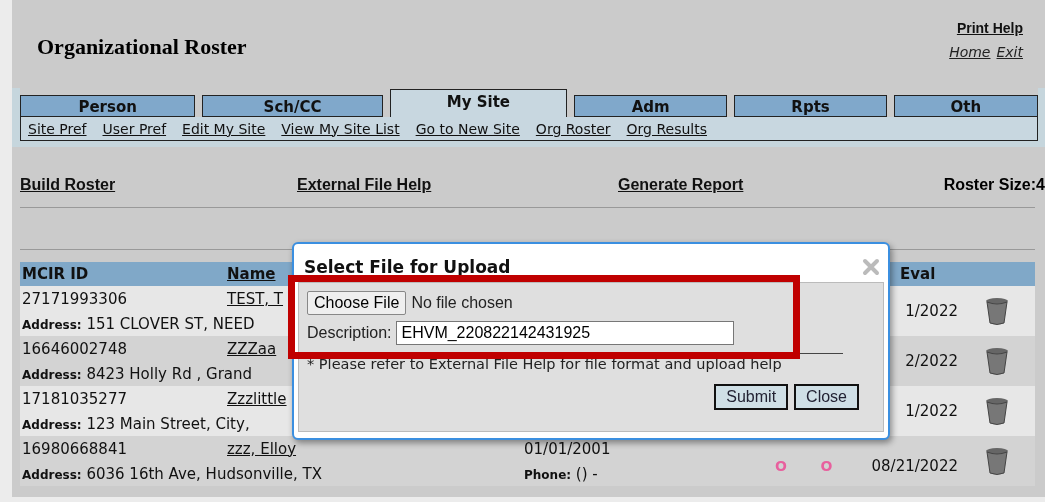 This screenshot has width=1045, height=502. I want to click on subnav-link: Org Results, so click(666, 128).